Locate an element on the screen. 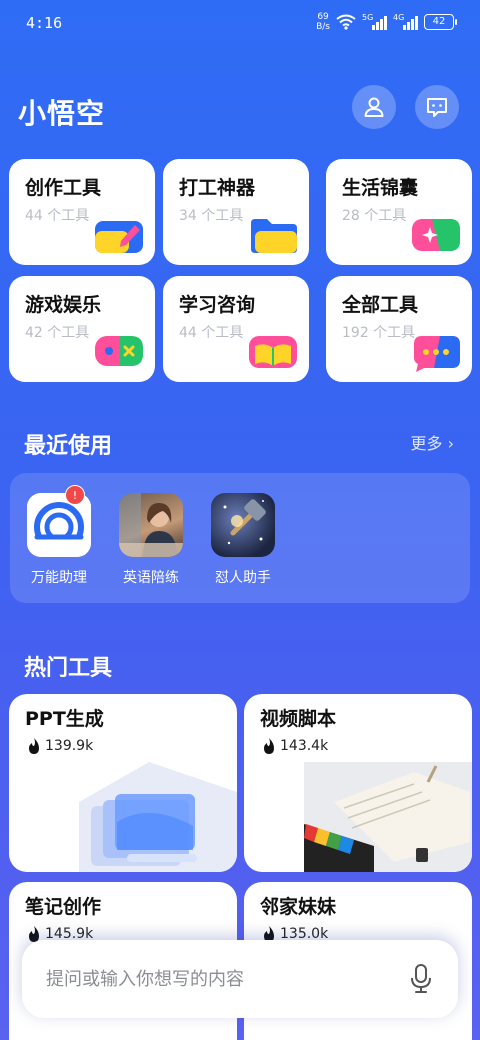 The image size is (480, 1040). gamepad-icon is located at coordinates (119, 351).